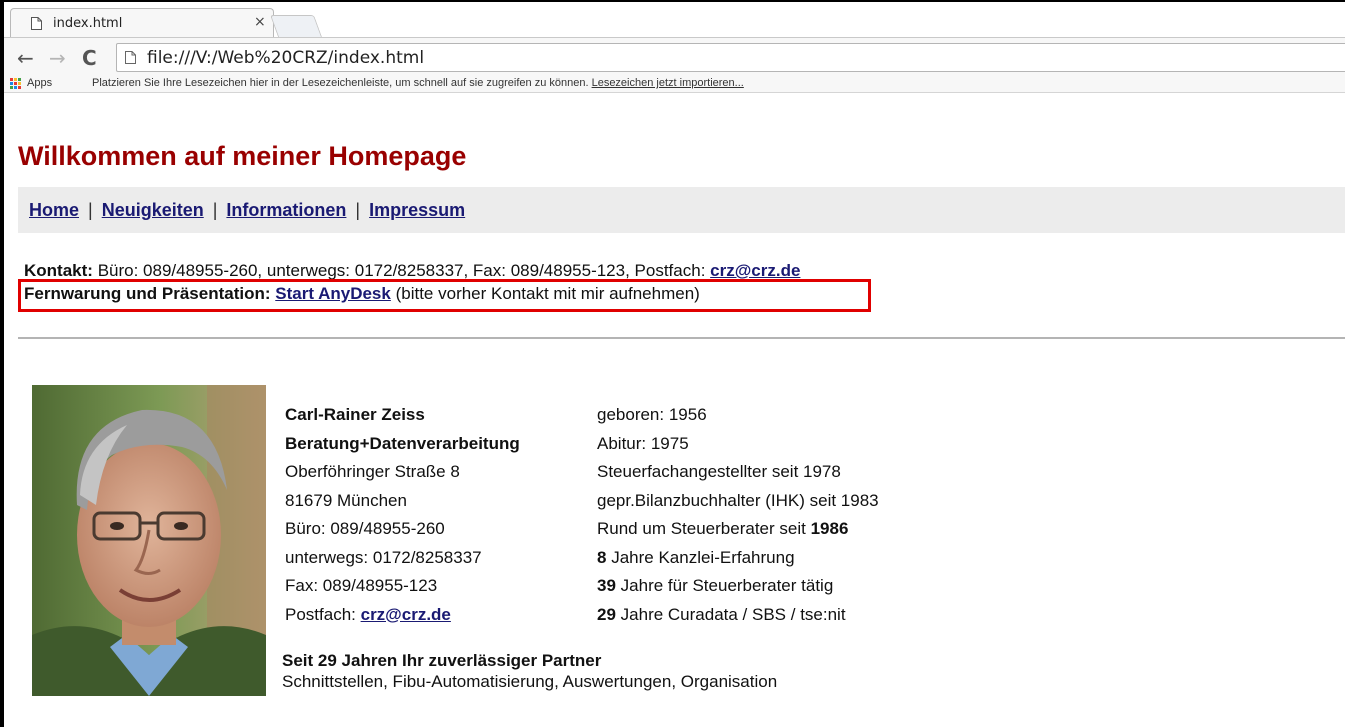 The height and width of the screenshot is (727, 1345). I want to click on browser-tab: index.html ×, so click(142, 22).